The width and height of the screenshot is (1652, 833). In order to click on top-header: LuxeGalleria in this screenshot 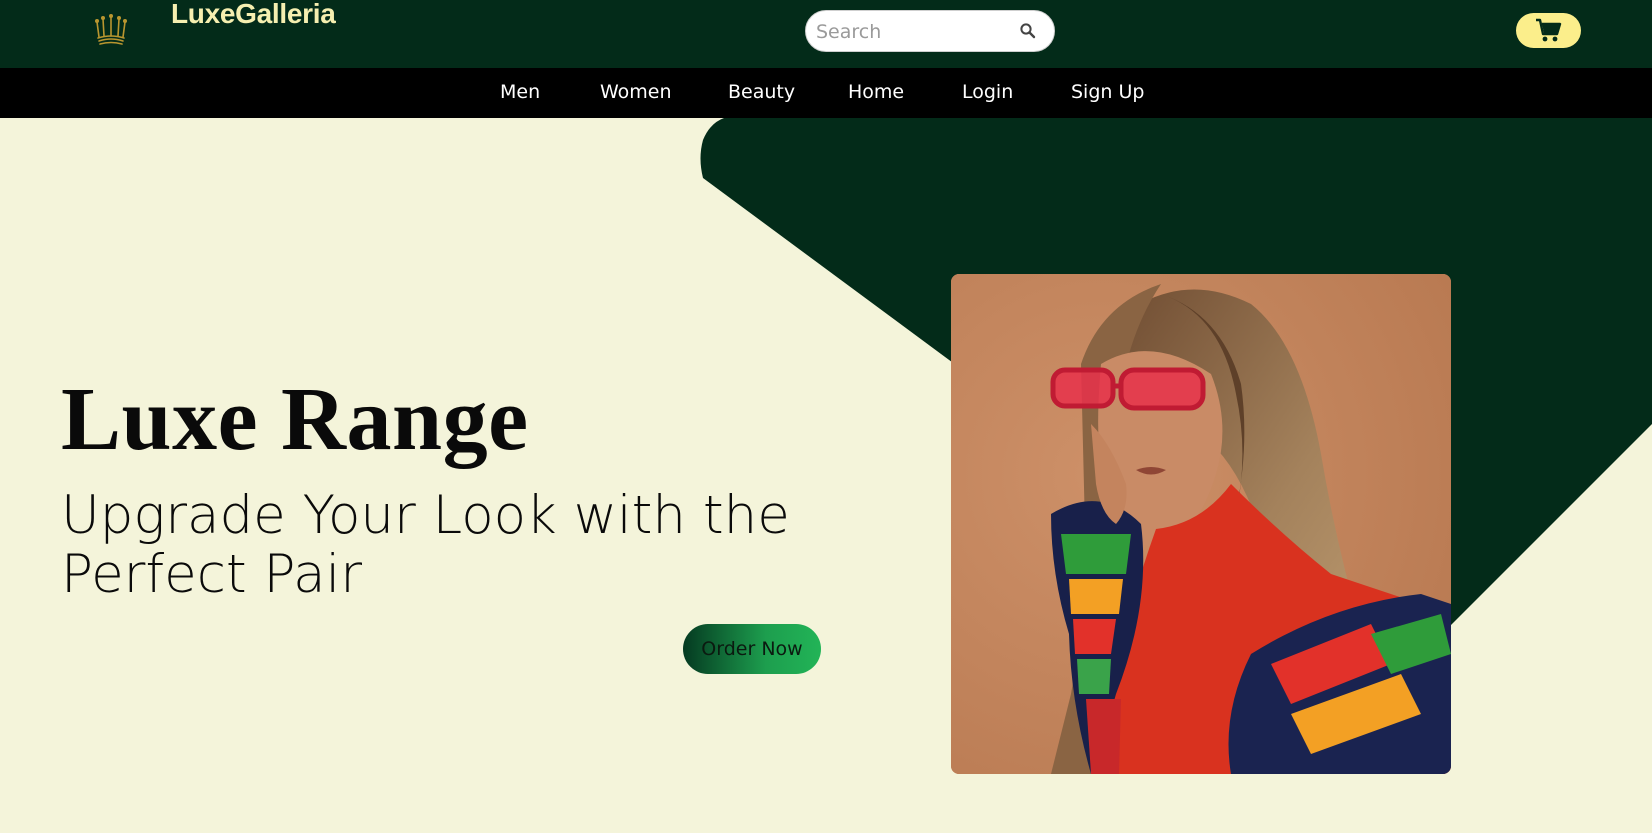, I will do `click(826, 34)`.